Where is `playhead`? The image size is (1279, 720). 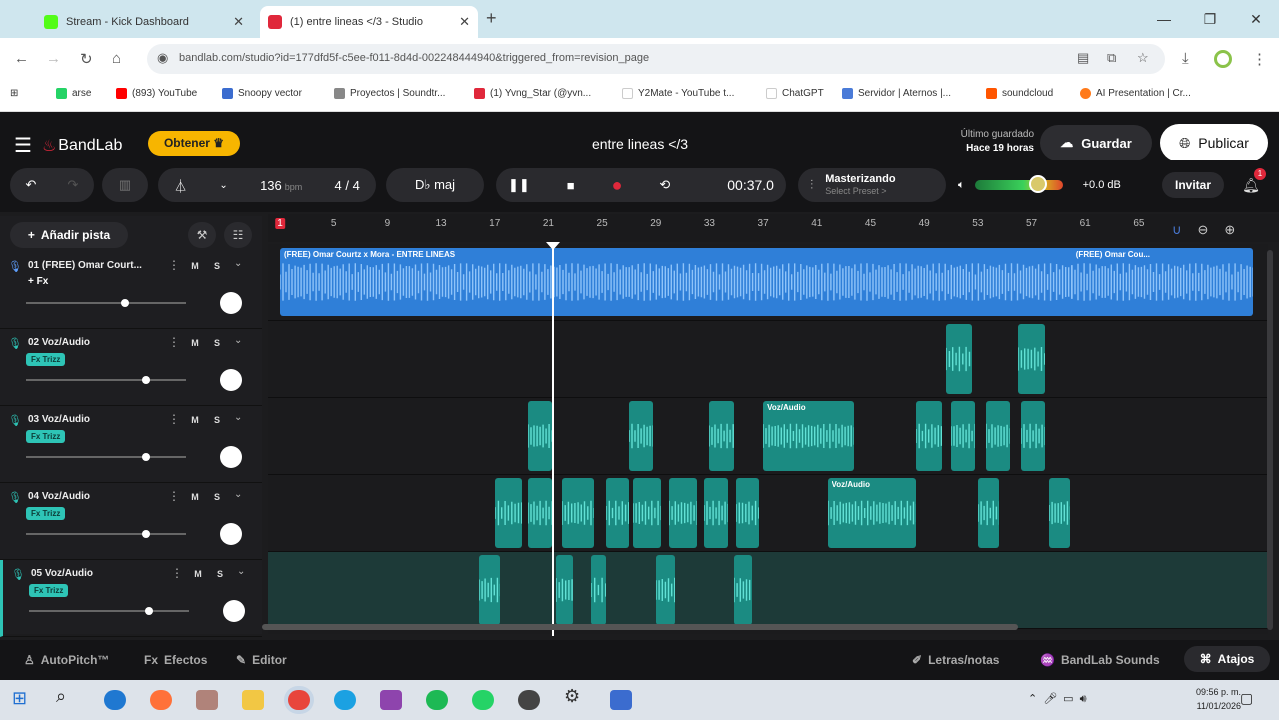
playhead is located at coordinates (553, 440).